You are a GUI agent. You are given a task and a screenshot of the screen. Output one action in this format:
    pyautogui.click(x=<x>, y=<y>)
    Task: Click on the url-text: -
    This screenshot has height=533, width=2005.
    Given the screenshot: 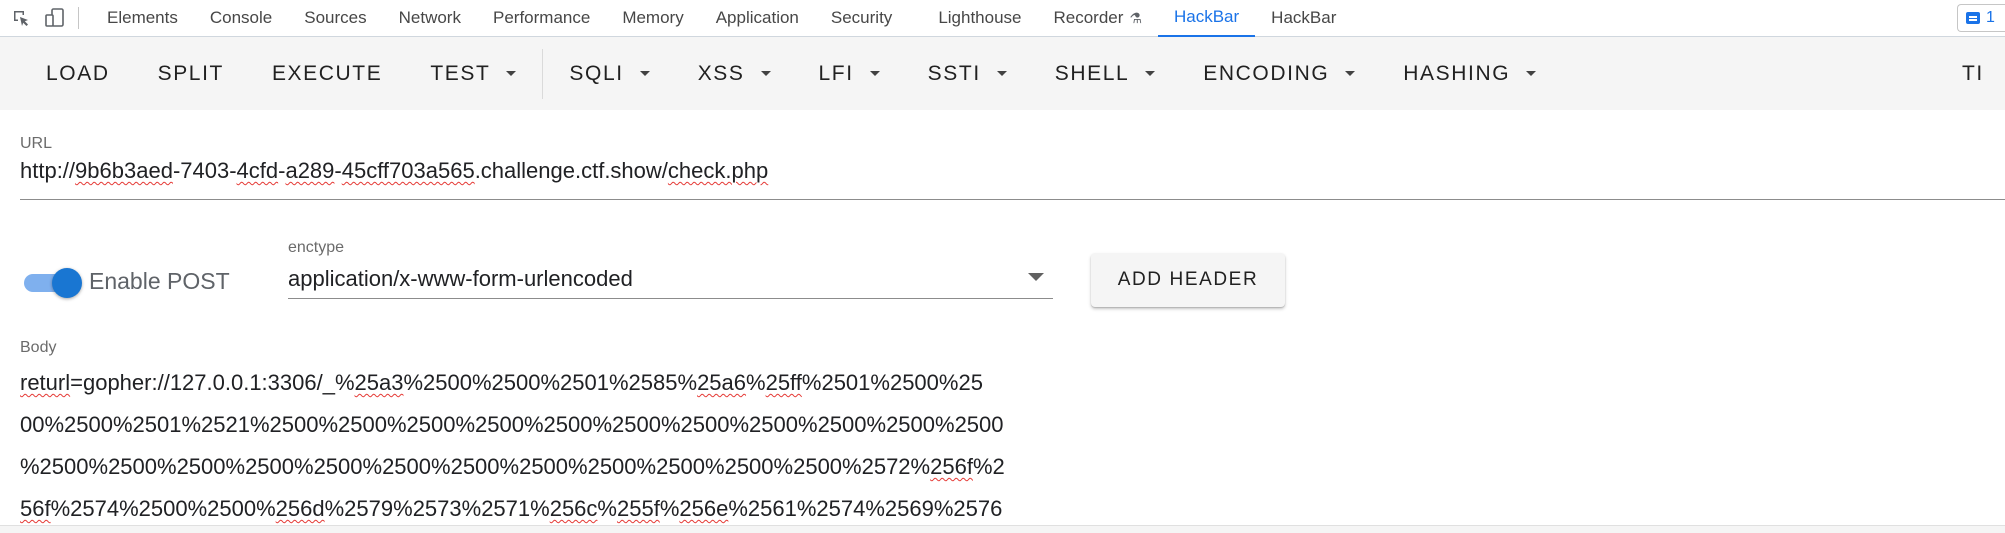 What is the action you would take?
    pyautogui.click(x=338, y=170)
    